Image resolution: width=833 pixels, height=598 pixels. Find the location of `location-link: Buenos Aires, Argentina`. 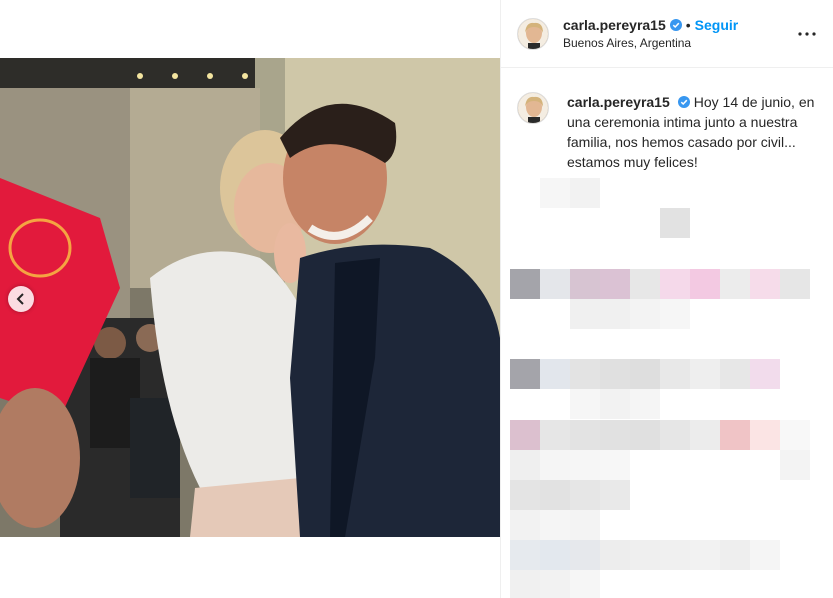

location-link: Buenos Aires, Argentina is located at coordinates (679, 43).